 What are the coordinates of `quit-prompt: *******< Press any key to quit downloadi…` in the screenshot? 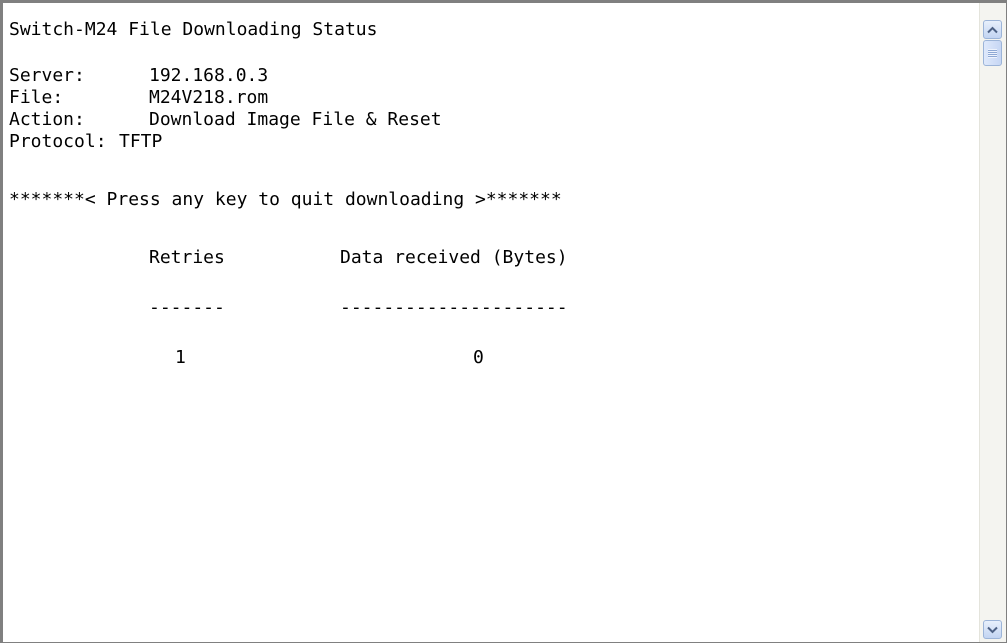 It's located at (285, 199).